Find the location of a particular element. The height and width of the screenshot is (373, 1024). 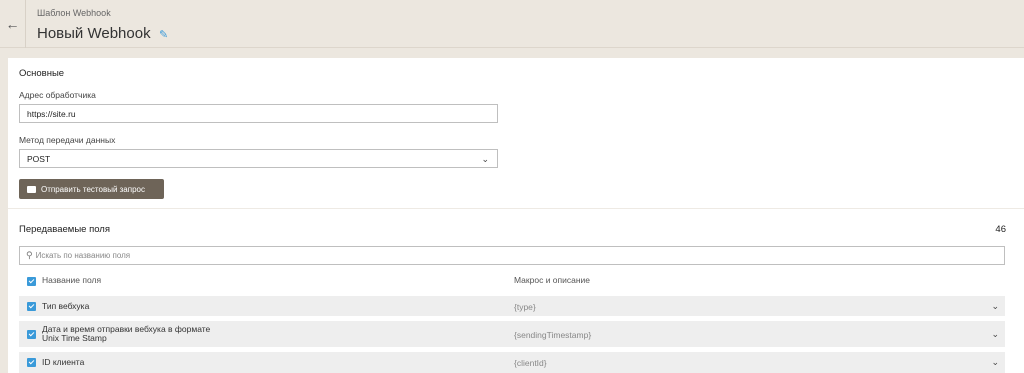

column-header-macro: Макрос и описание is located at coordinates (552, 280).